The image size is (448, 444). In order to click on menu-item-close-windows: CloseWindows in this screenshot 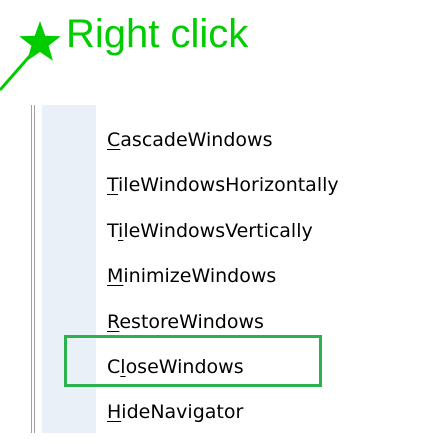, I will do `click(234, 375)`.